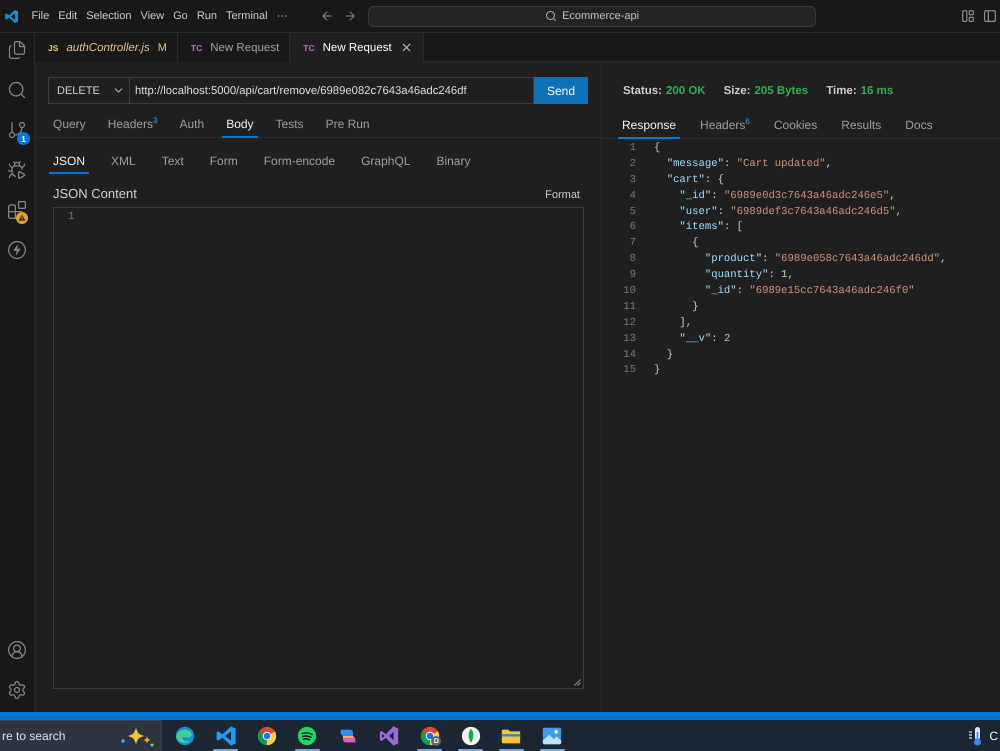 The width and height of the screenshot is (1000, 751). I want to click on body-type-tab: JSON, so click(69, 162).